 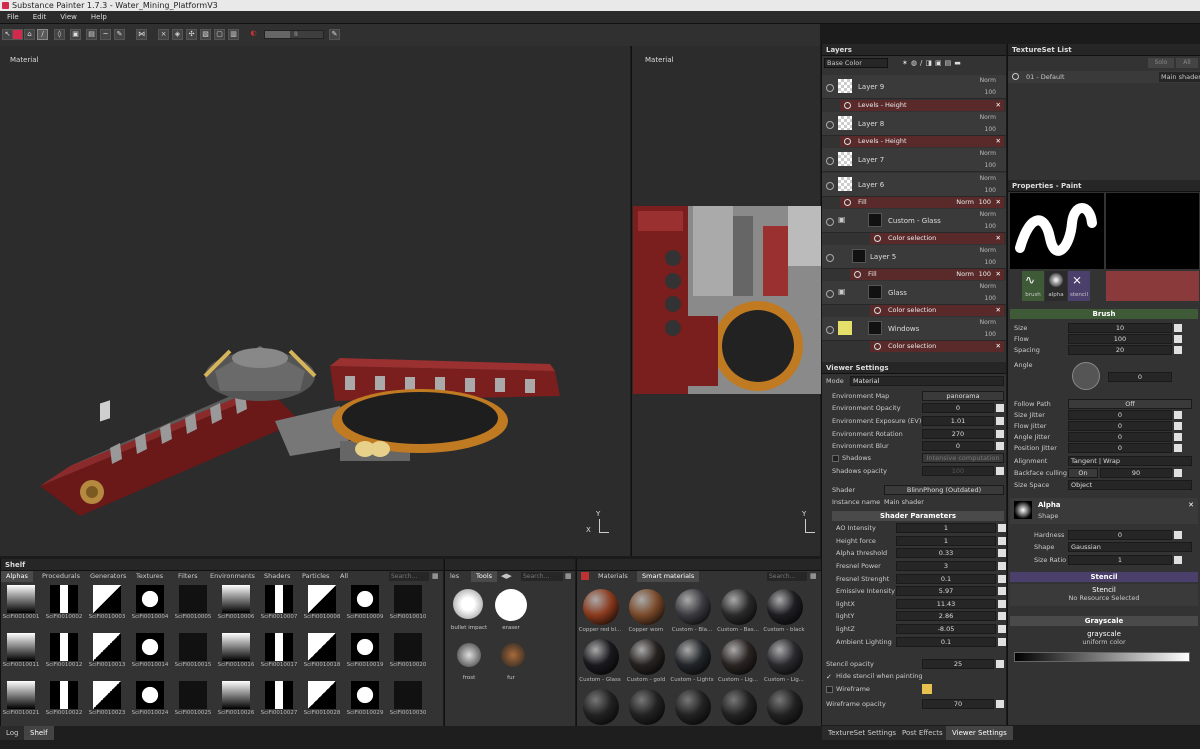 What do you see at coordinates (61, 576) in the screenshot?
I see `tab-procedurals: Procedurals` at bounding box center [61, 576].